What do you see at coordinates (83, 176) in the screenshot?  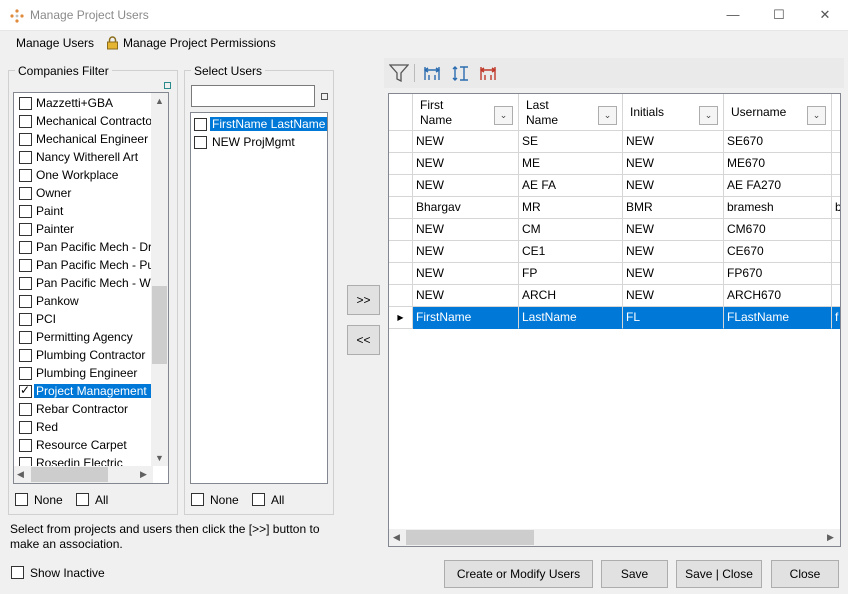 I see `company-list-item: One Workplace` at bounding box center [83, 176].